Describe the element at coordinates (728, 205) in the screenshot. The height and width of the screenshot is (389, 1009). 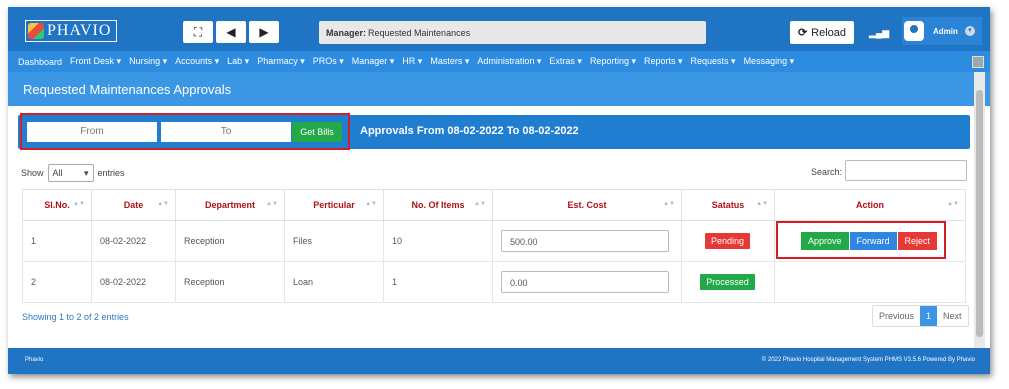
I see `col-status: Satatus ▲▼` at that location.